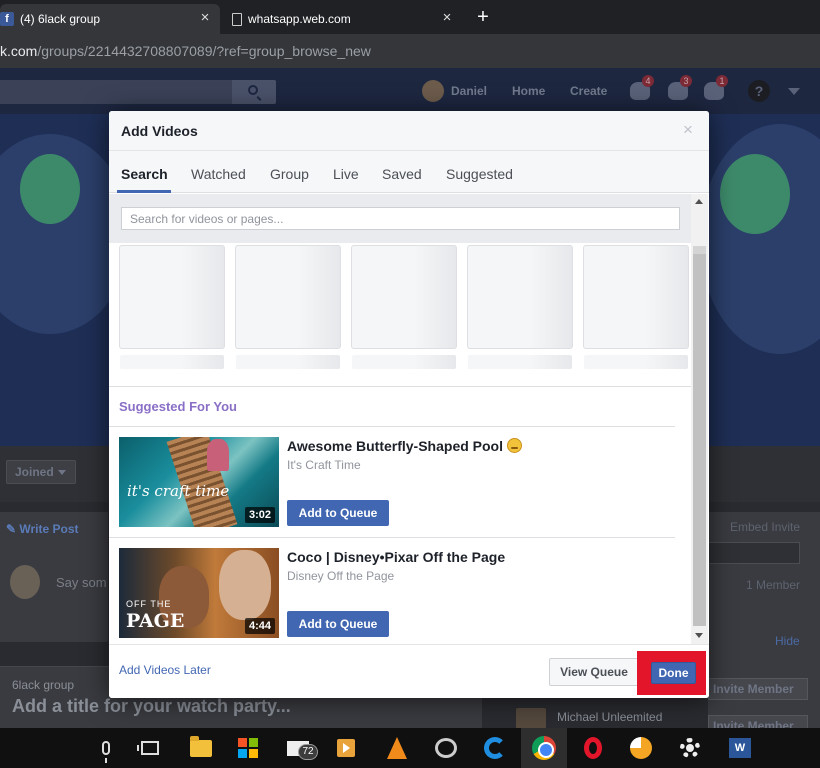  I want to click on dialog-footer: Add Videos Later View Queue Done, so click(409, 671).